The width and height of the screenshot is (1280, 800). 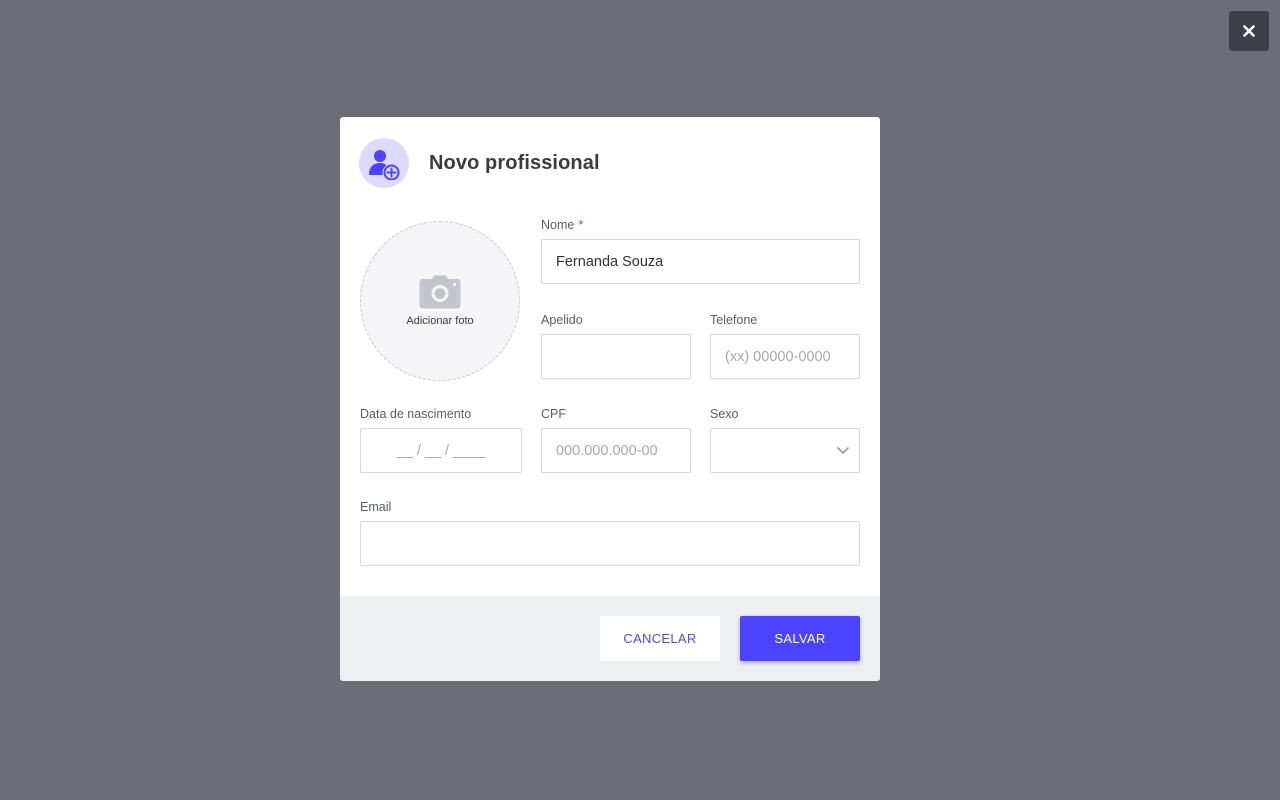 I want to click on modal-footer: CANCELAR SALVAR, so click(x=610, y=638).